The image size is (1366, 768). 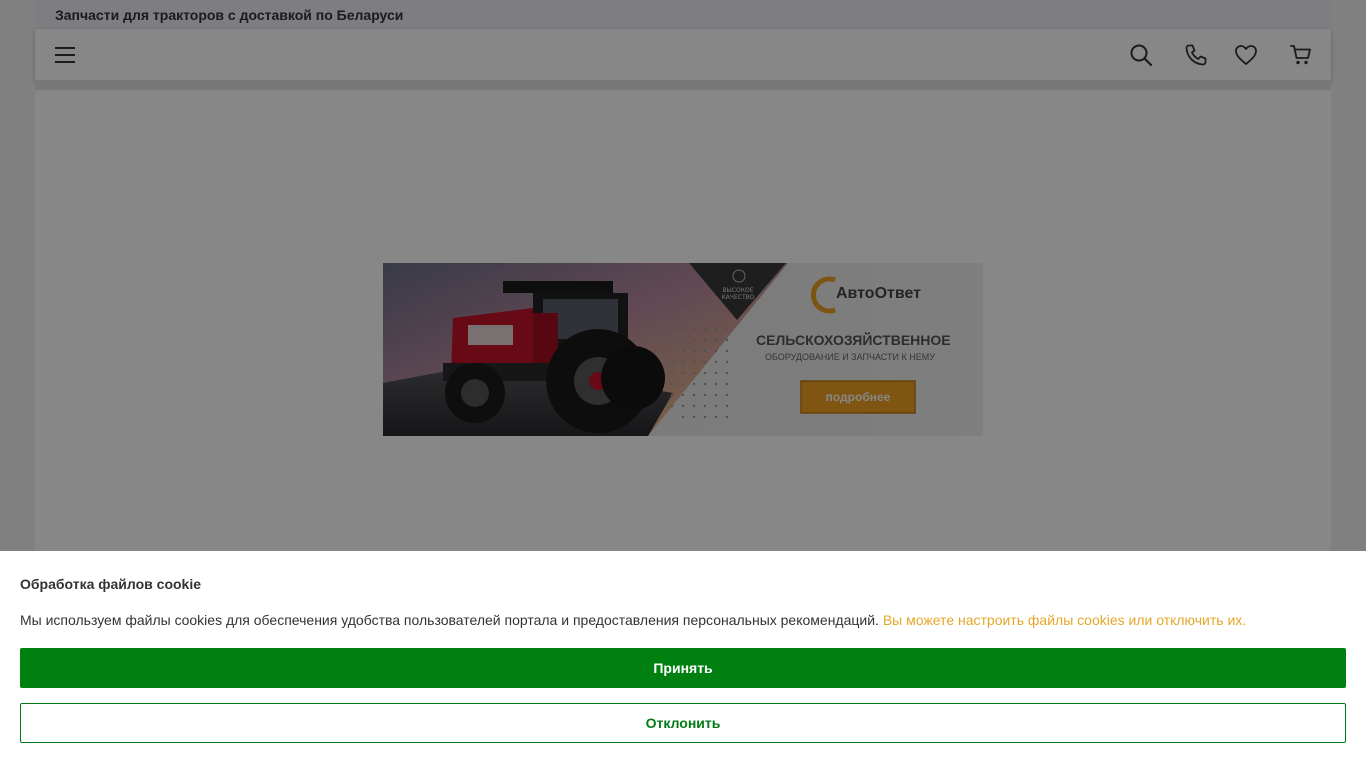 What do you see at coordinates (683, 723) in the screenshot?
I see `decline-button: Отклонить` at bounding box center [683, 723].